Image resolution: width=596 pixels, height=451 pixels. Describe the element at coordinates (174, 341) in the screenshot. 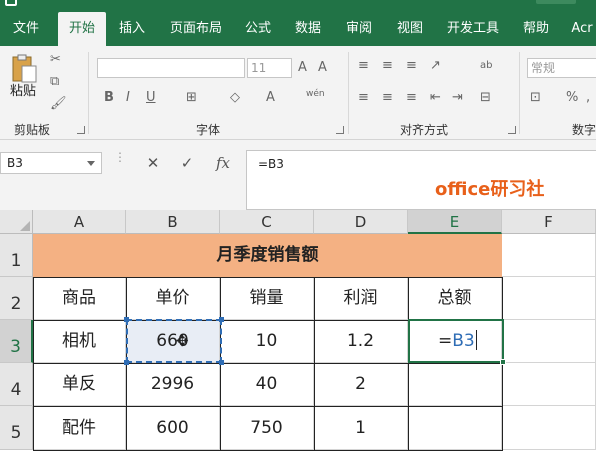

I see `reference-marquee` at that location.